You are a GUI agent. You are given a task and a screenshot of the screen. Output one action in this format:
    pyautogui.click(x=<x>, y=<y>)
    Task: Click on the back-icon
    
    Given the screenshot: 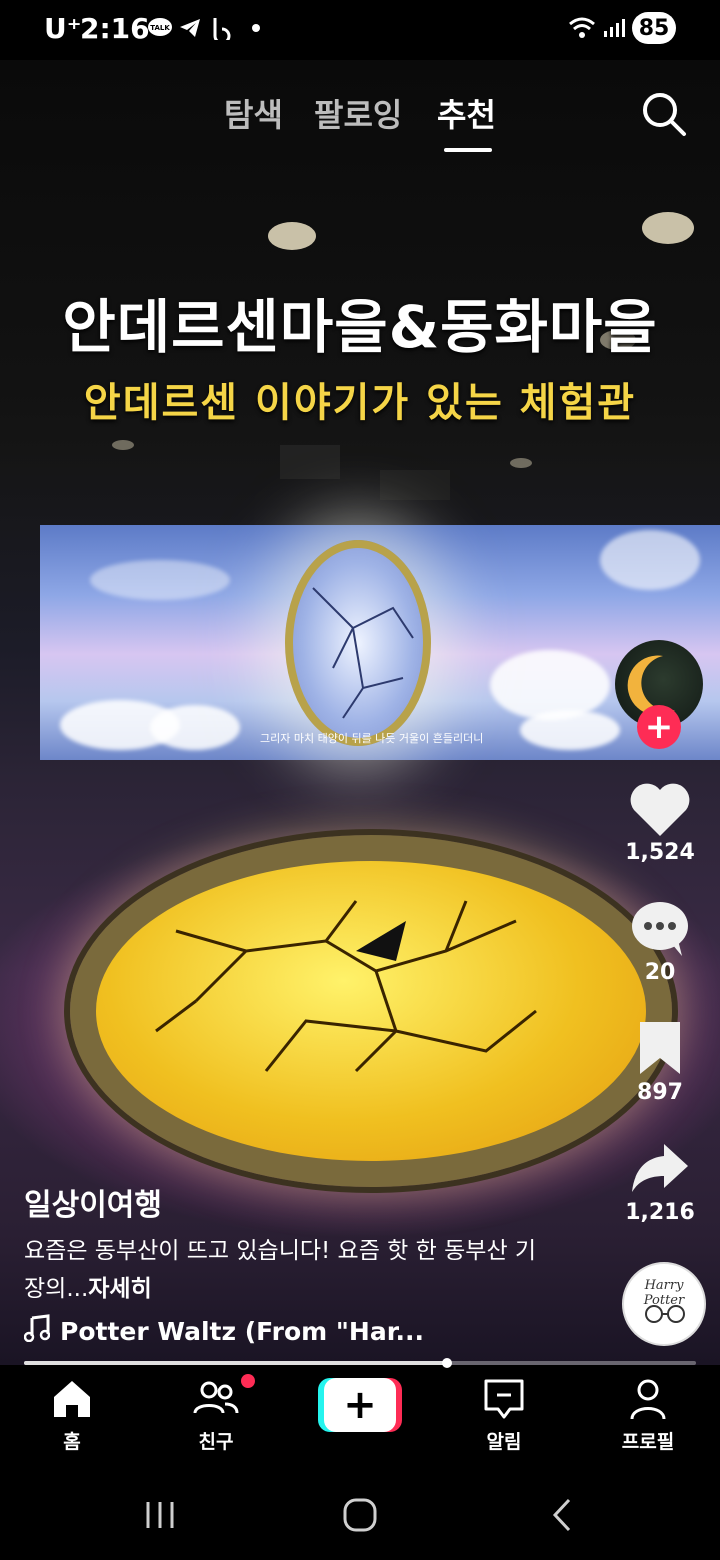 What is the action you would take?
    pyautogui.click(x=562, y=1515)
    